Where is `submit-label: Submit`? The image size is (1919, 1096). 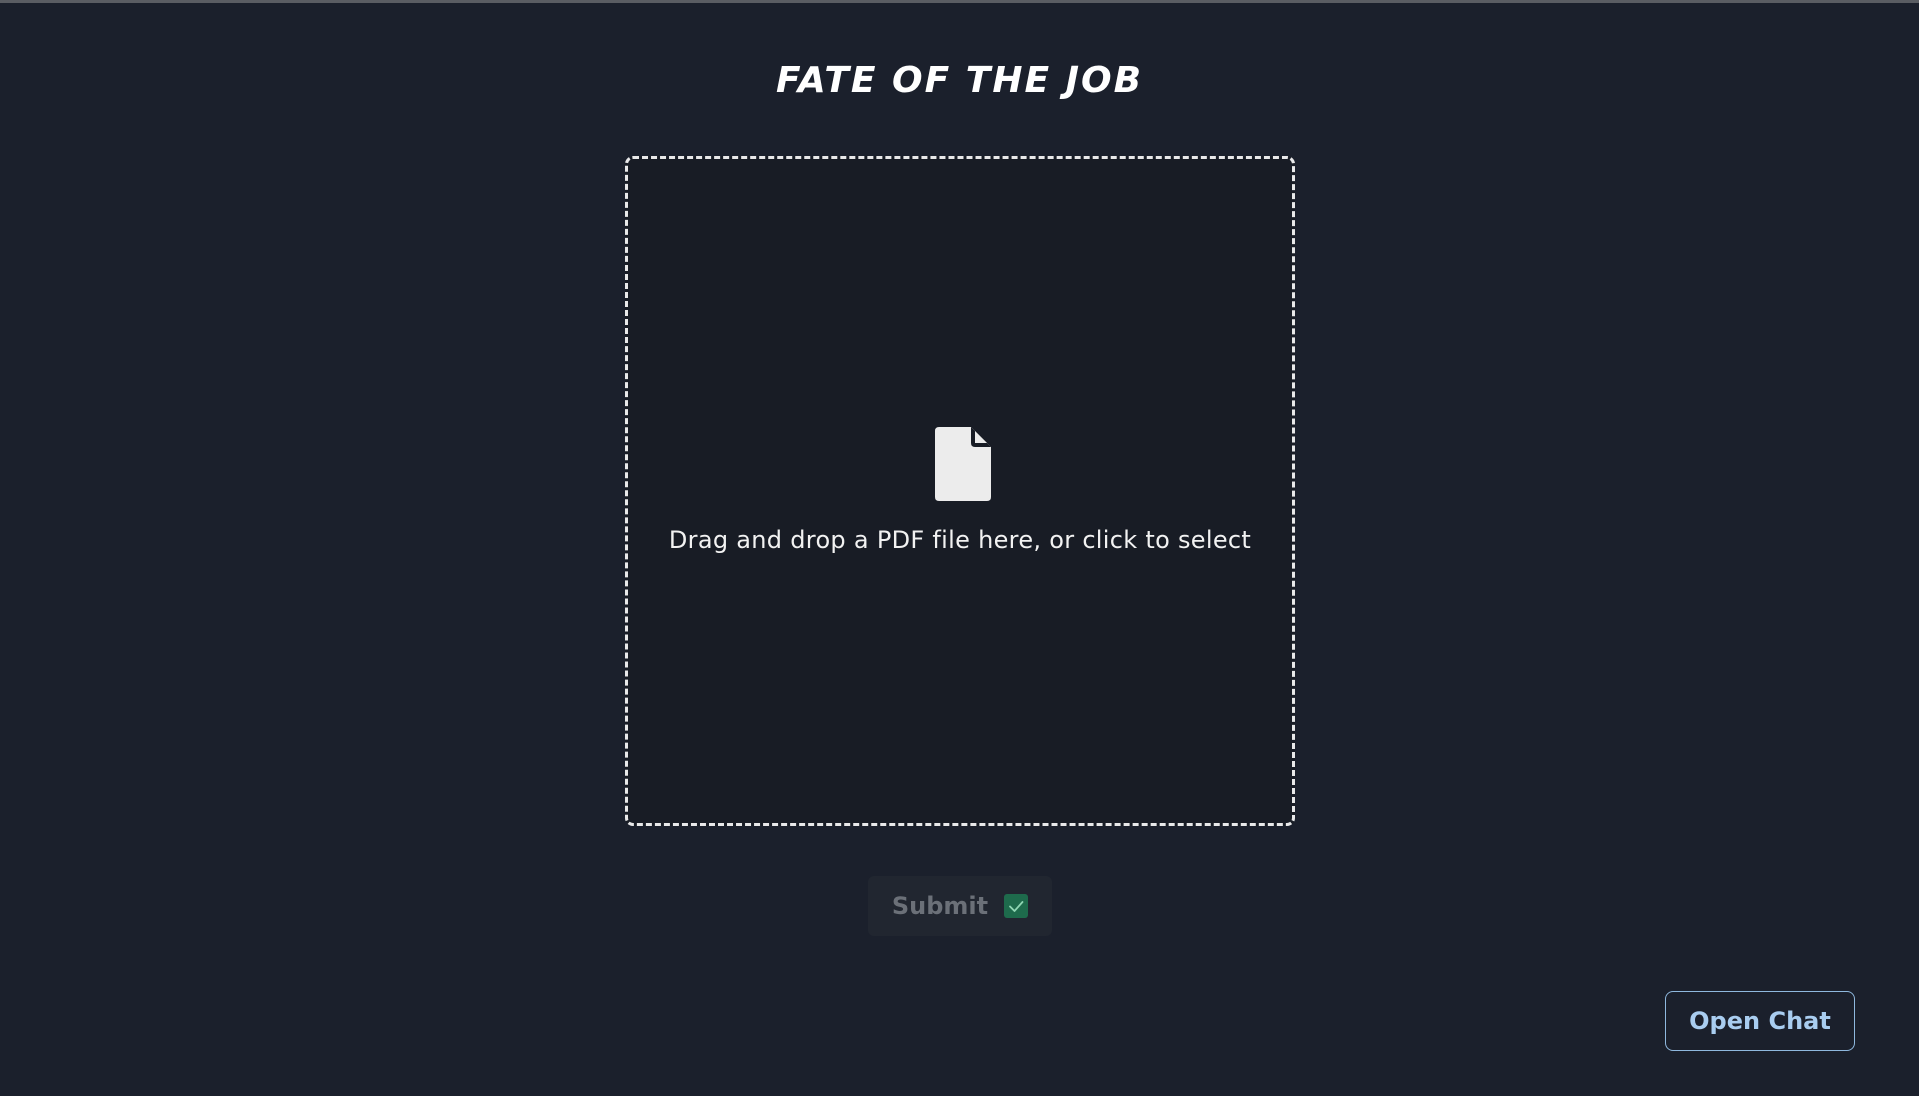
submit-label: Submit is located at coordinates (940, 906).